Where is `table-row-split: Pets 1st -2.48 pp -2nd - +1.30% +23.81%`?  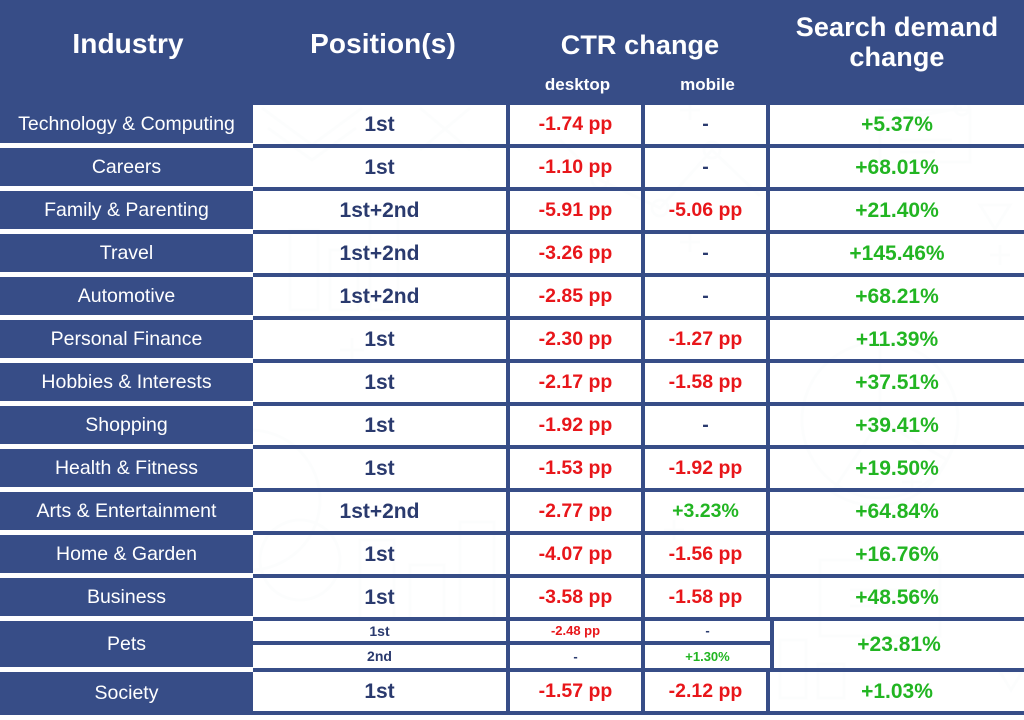
table-row-split: Pets 1st -2.48 pp -2nd - +1.30% +23.81% is located at coordinates (512, 646).